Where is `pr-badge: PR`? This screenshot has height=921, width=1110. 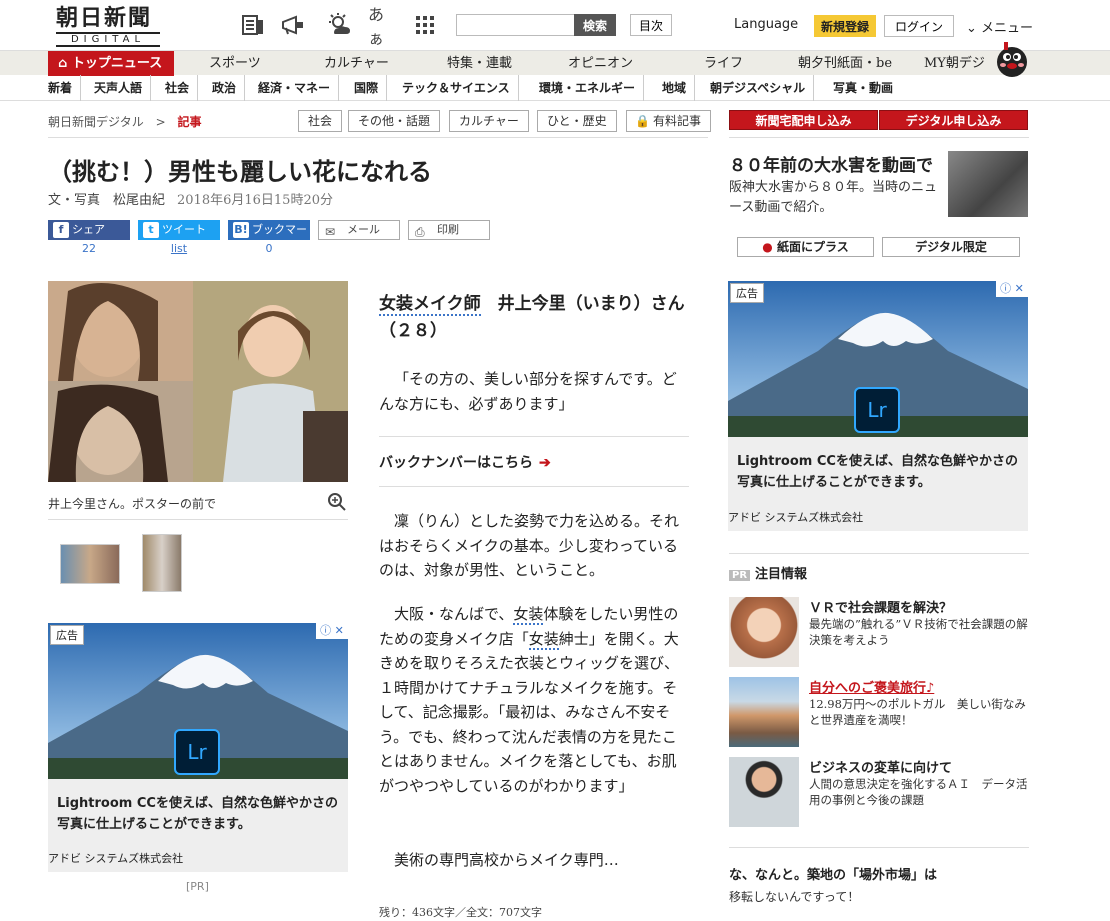 pr-badge: PR is located at coordinates (740, 575).